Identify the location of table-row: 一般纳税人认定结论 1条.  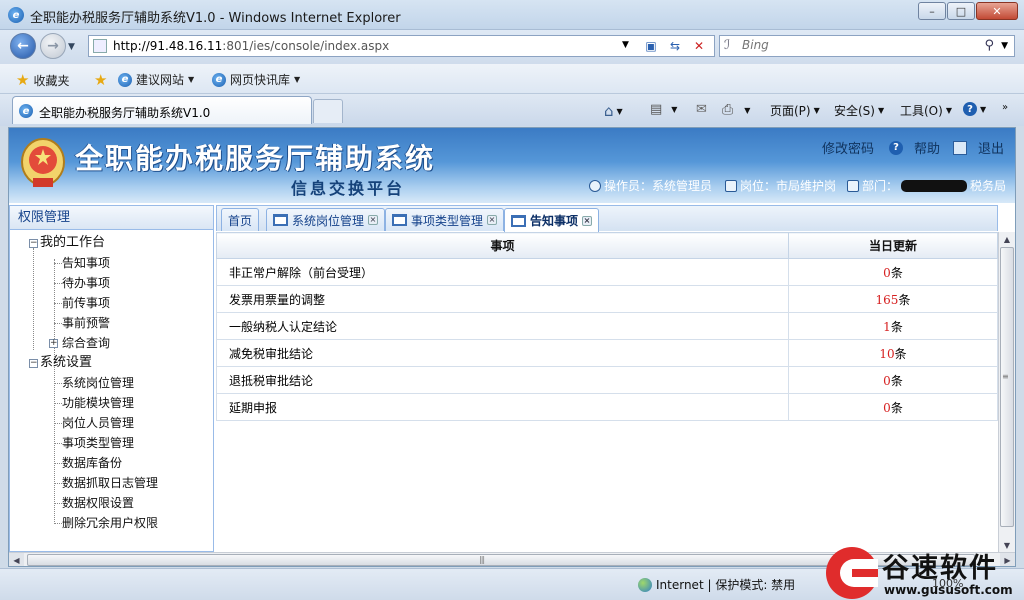
(607, 326).